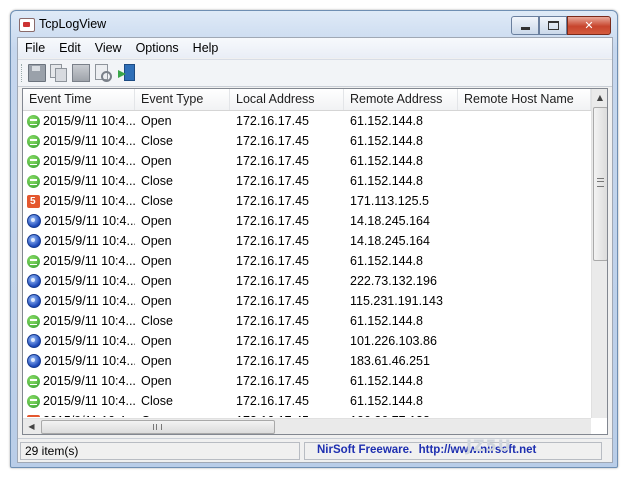 The image size is (628, 477). What do you see at coordinates (524, 99) in the screenshot?
I see `column-remote-host-name: Remote Host Name` at bounding box center [524, 99].